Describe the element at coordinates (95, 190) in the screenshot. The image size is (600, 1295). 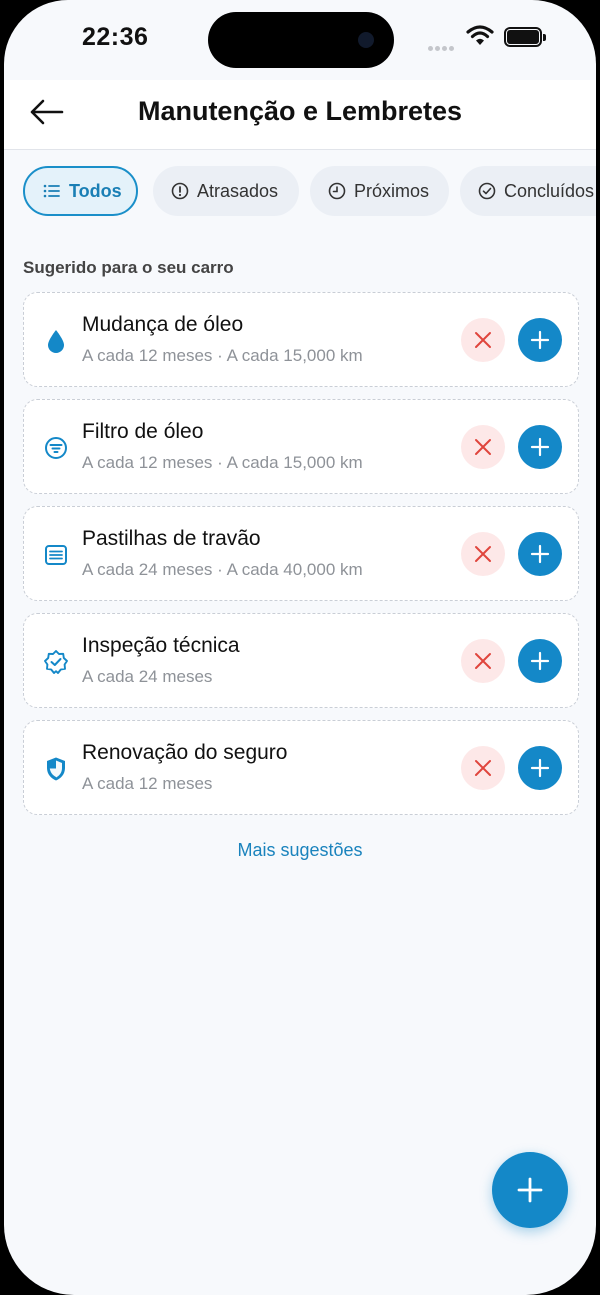
I see `filter-chip-label: Todos` at that location.